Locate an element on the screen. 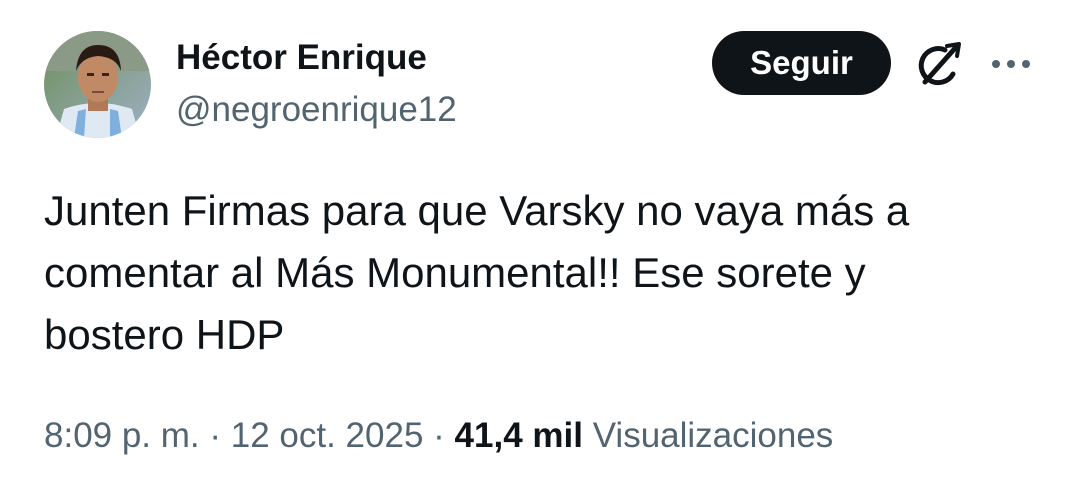  tweet-date: 12 oct. 2025 is located at coordinates (327, 435).